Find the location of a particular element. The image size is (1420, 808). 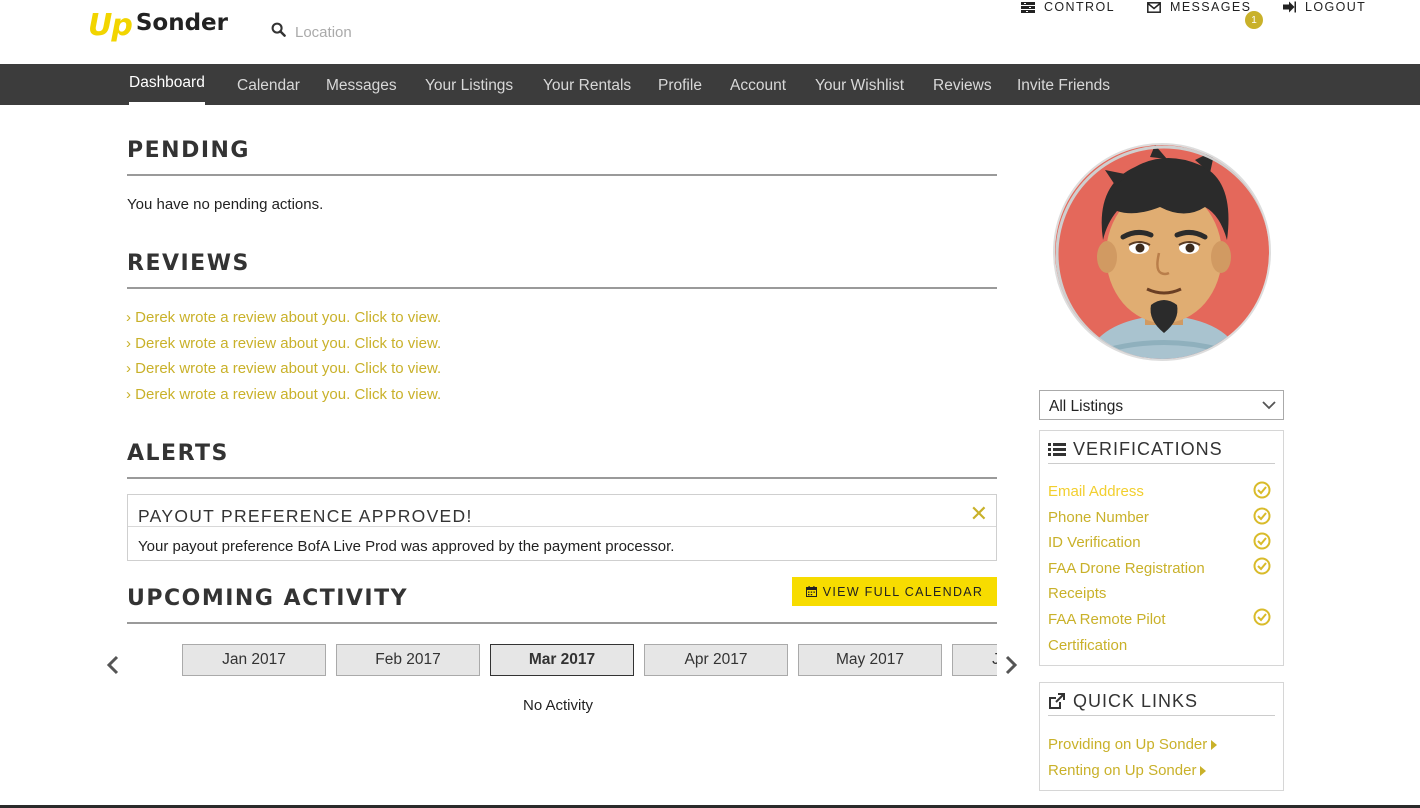

logo-mark: Up is located at coordinates (110, 25).